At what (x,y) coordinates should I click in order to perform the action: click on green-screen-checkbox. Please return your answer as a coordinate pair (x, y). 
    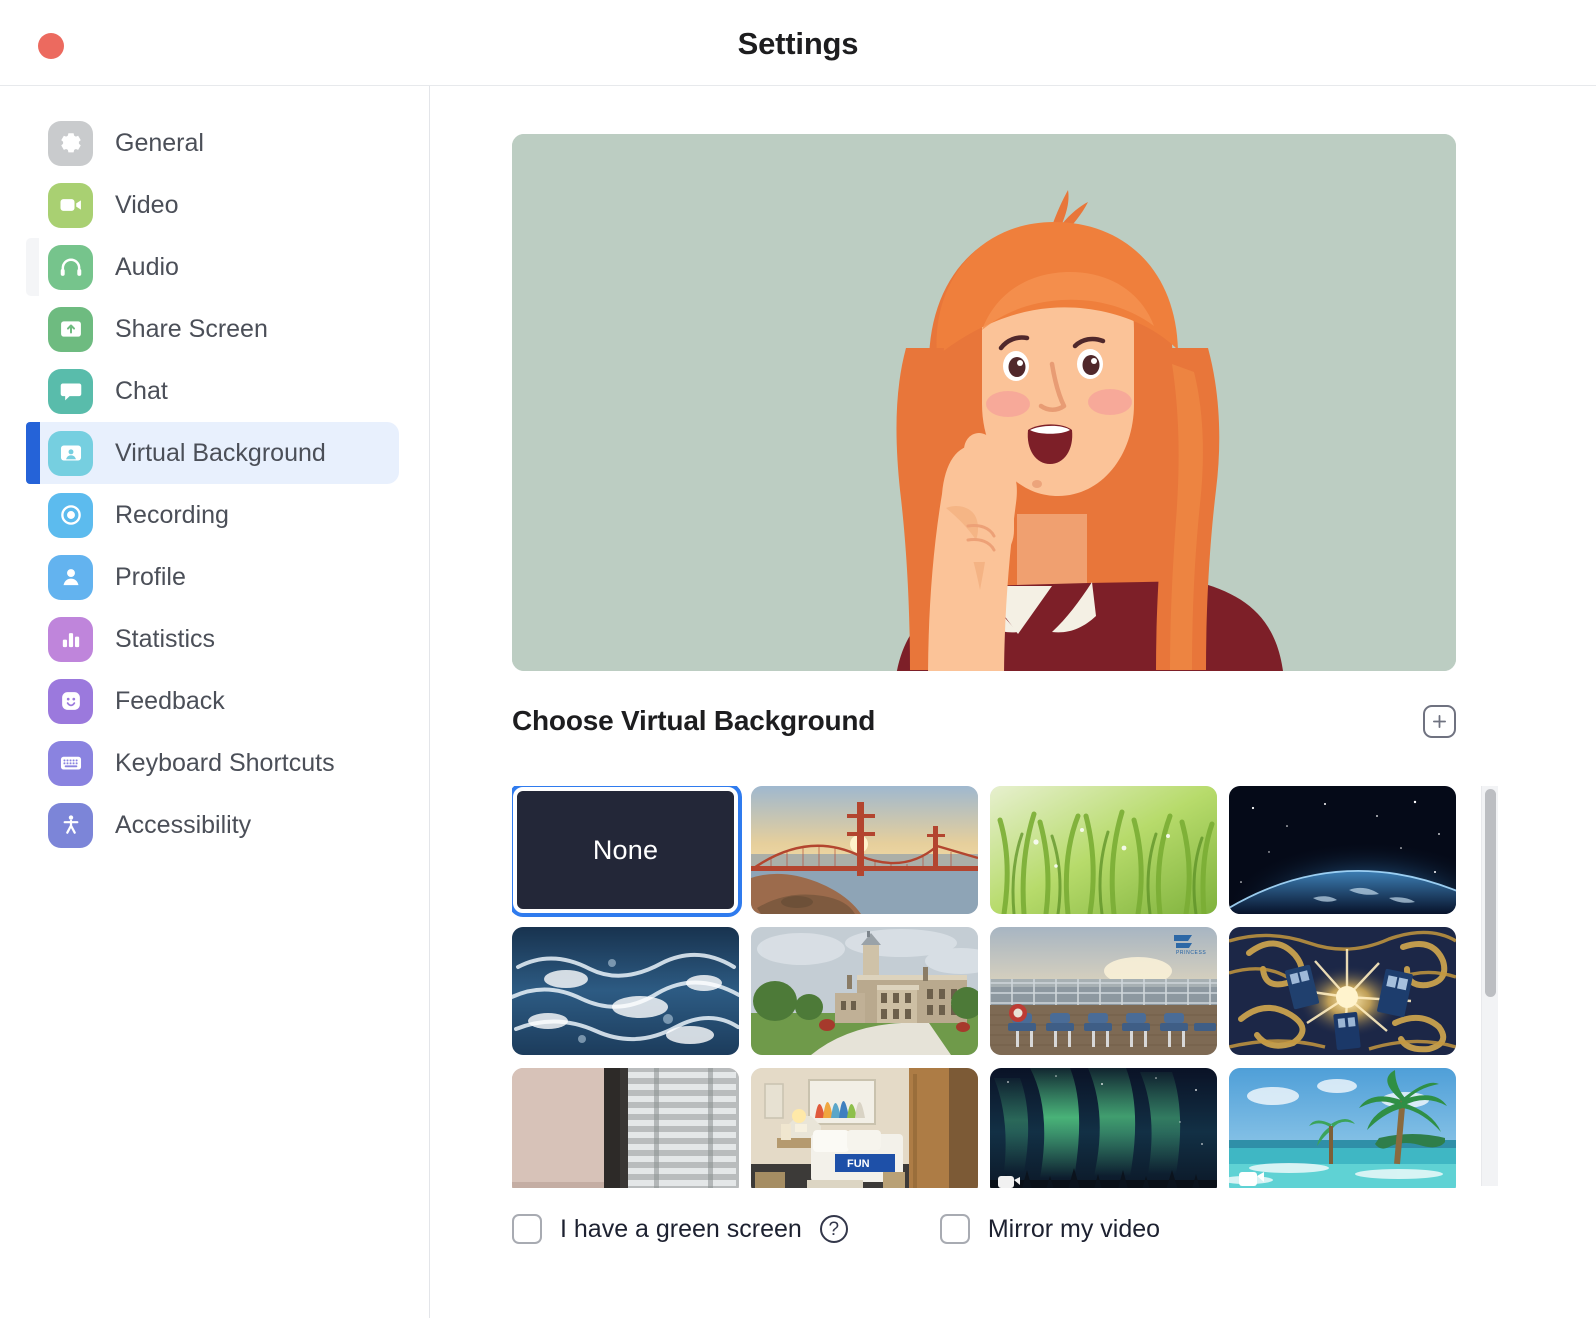
    Looking at the image, I should click on (527, 1229).